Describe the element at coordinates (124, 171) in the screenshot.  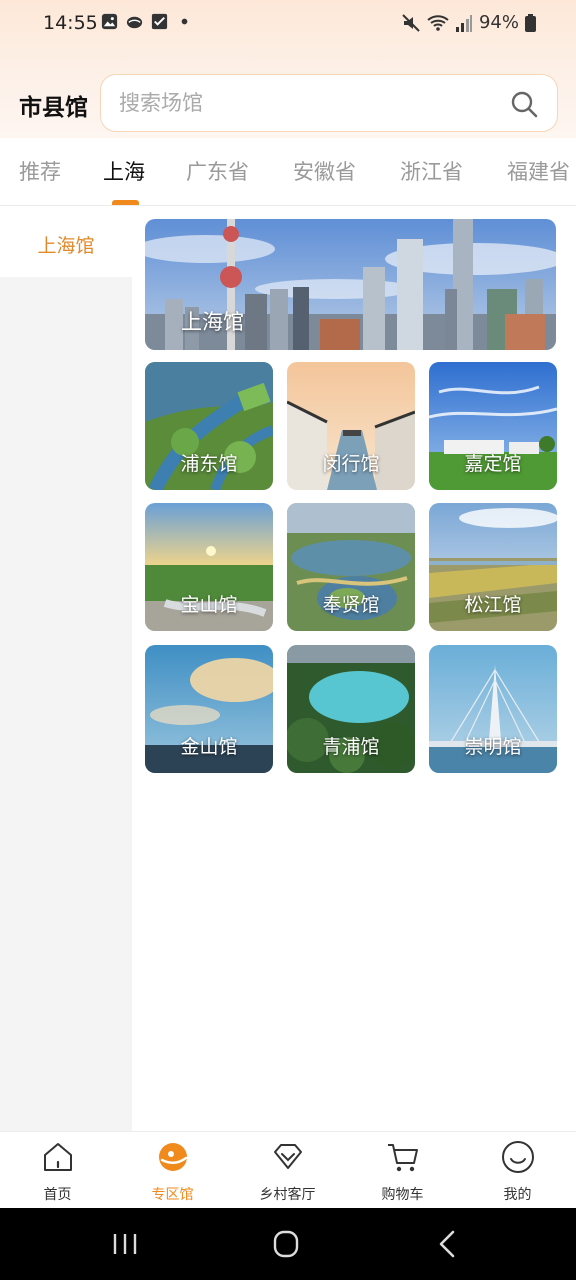
I see `tab-shanghai: 上海` at that location.